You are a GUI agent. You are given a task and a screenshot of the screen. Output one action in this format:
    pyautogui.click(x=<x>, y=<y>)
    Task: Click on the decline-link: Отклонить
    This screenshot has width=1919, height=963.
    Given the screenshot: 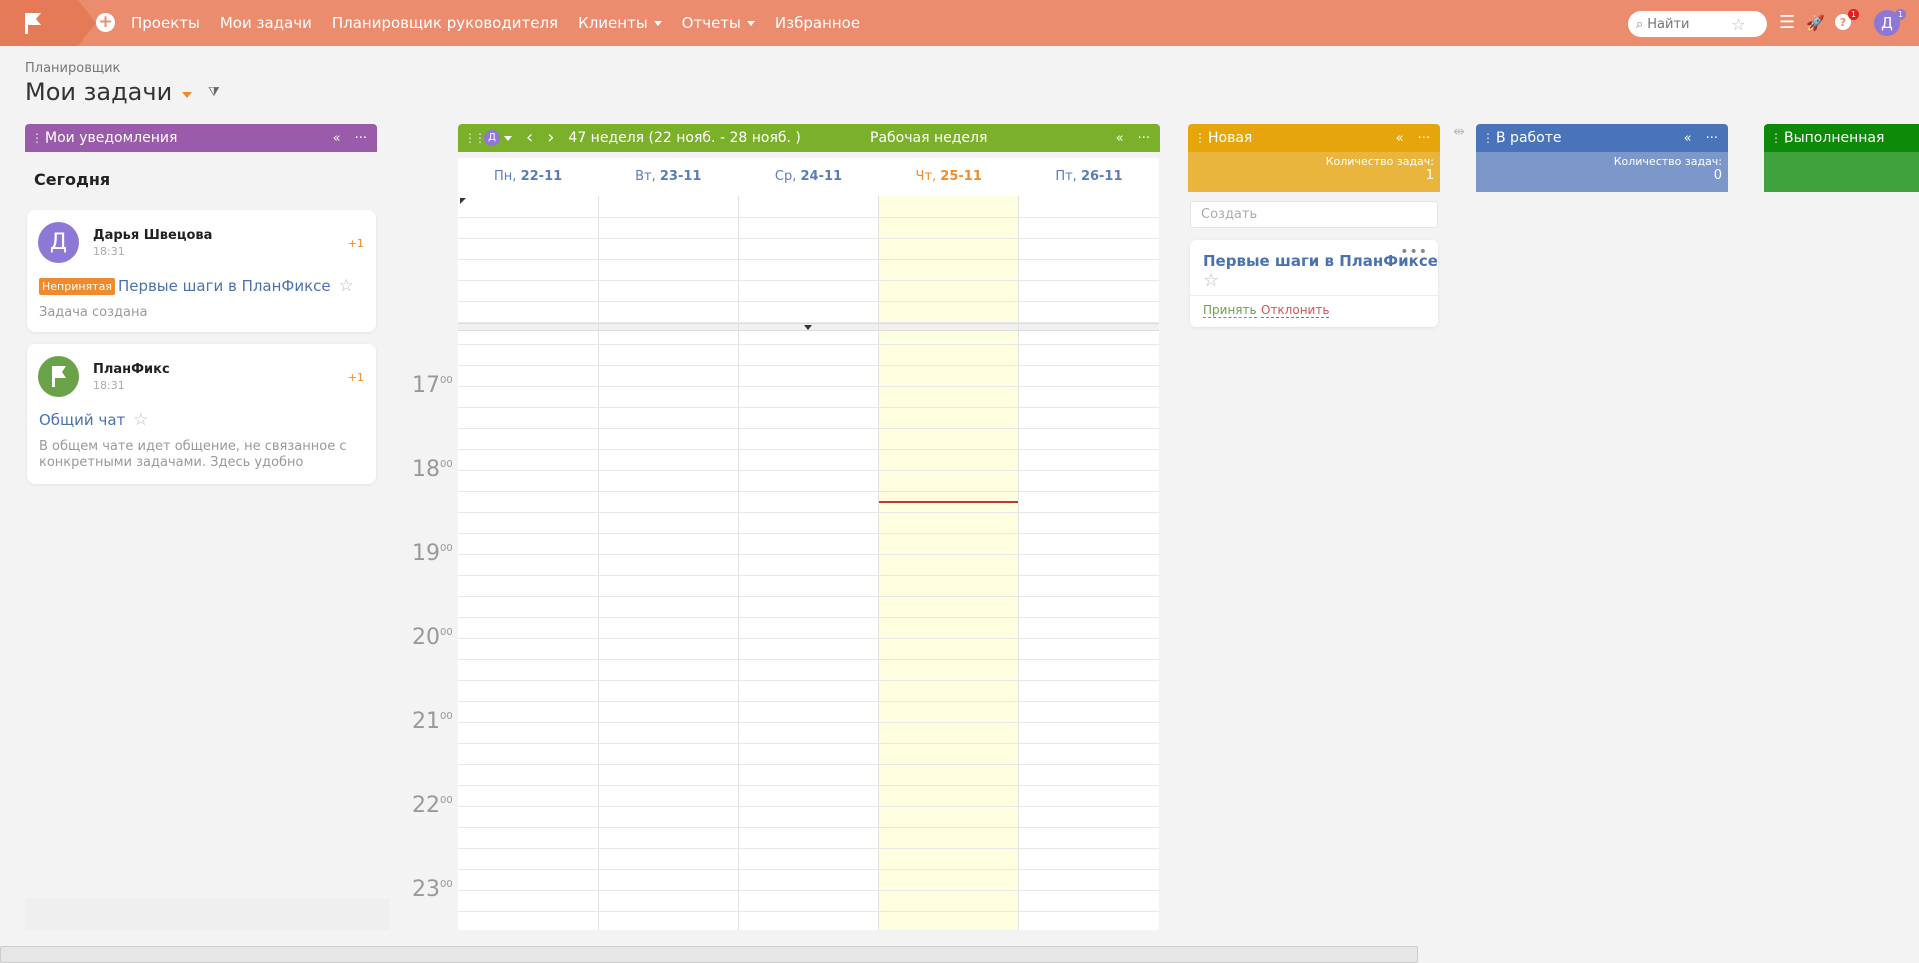 What is the action you would take?
    pyautogui.click(x=1295, y=310)
    